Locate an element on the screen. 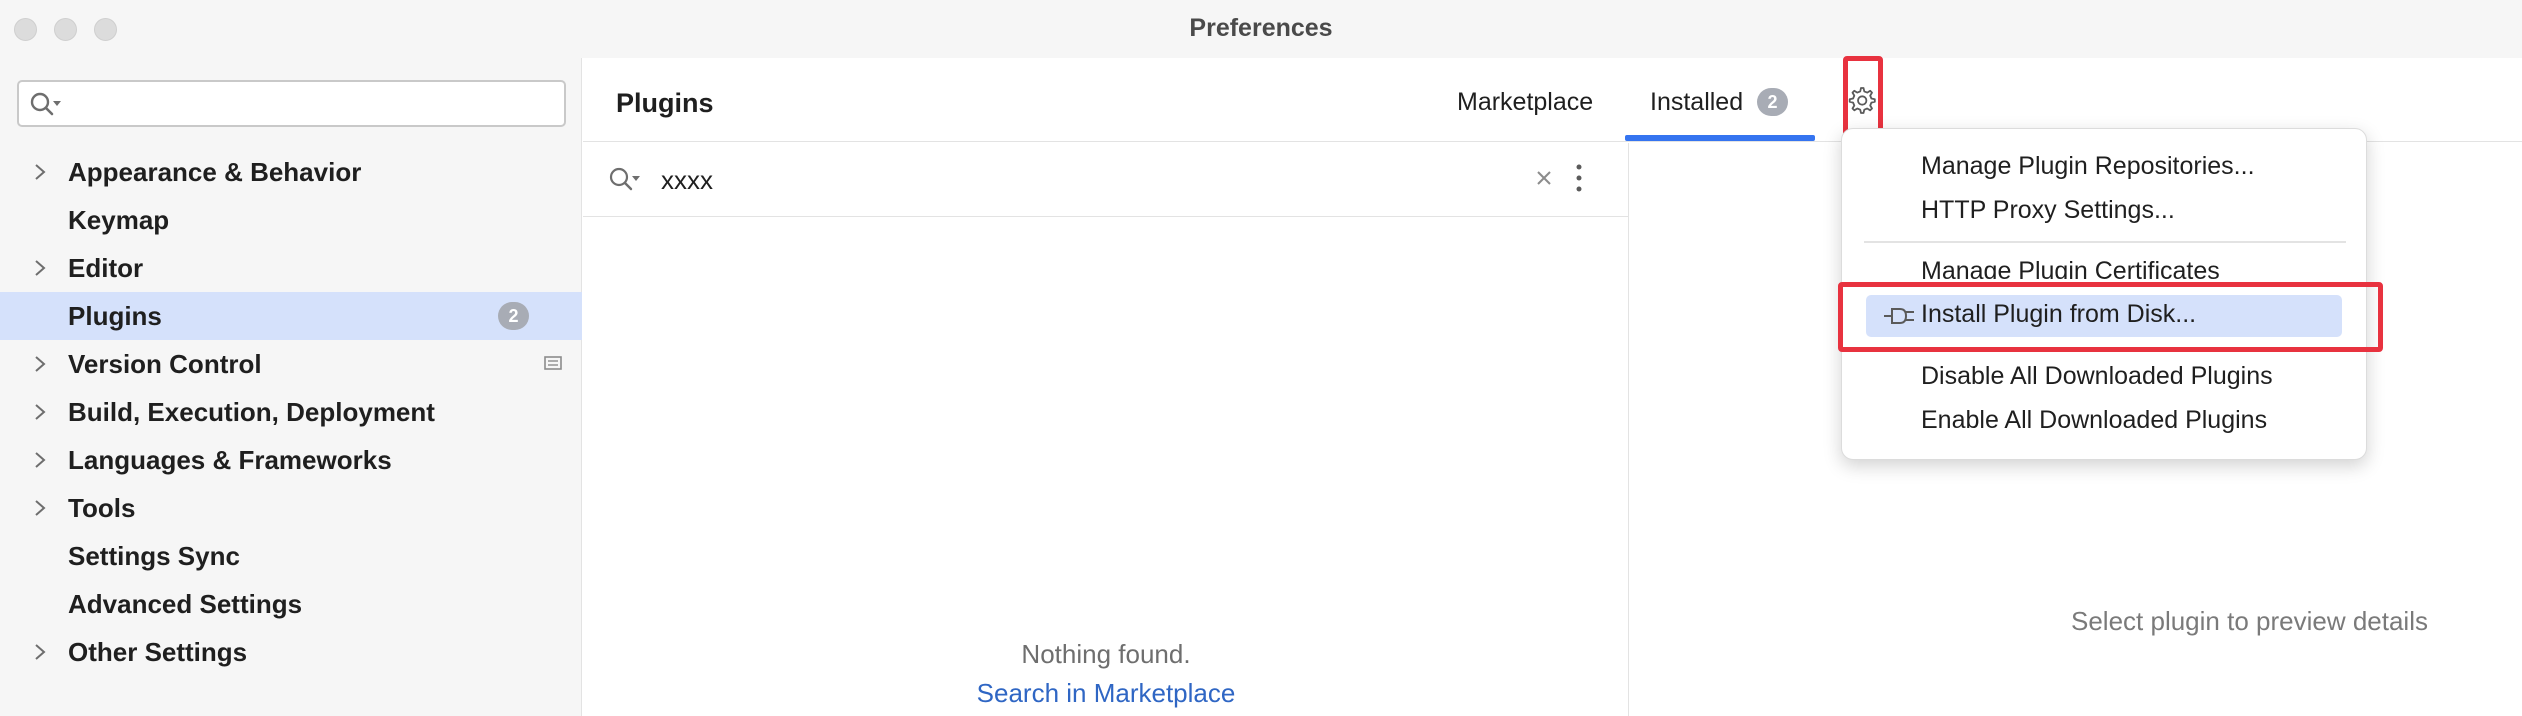  sidebar-item-keymap: Keymap is located at coordinates (291, 220).